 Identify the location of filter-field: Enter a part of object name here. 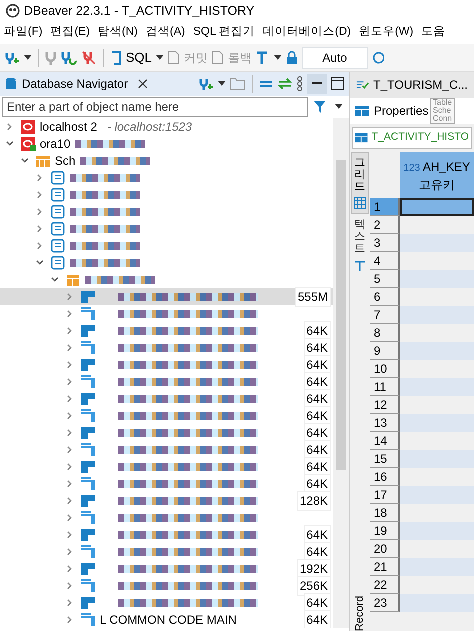
(155, 107).